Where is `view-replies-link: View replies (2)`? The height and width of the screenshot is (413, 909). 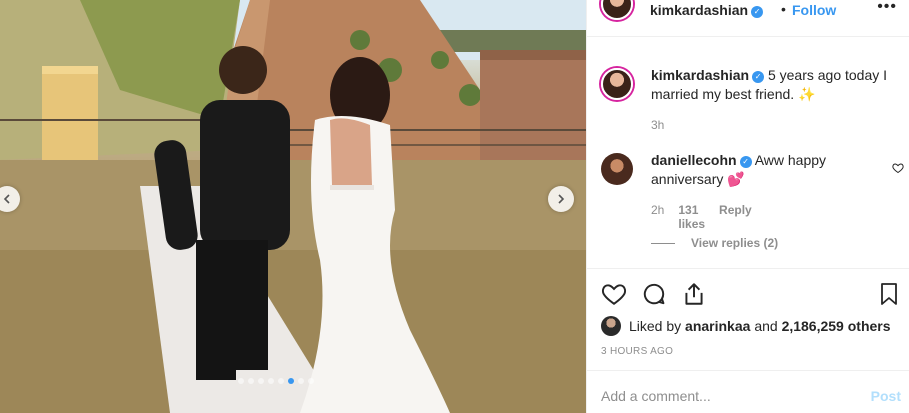
view-replies-link: View replies (2) is located at coordinates (714, 243).